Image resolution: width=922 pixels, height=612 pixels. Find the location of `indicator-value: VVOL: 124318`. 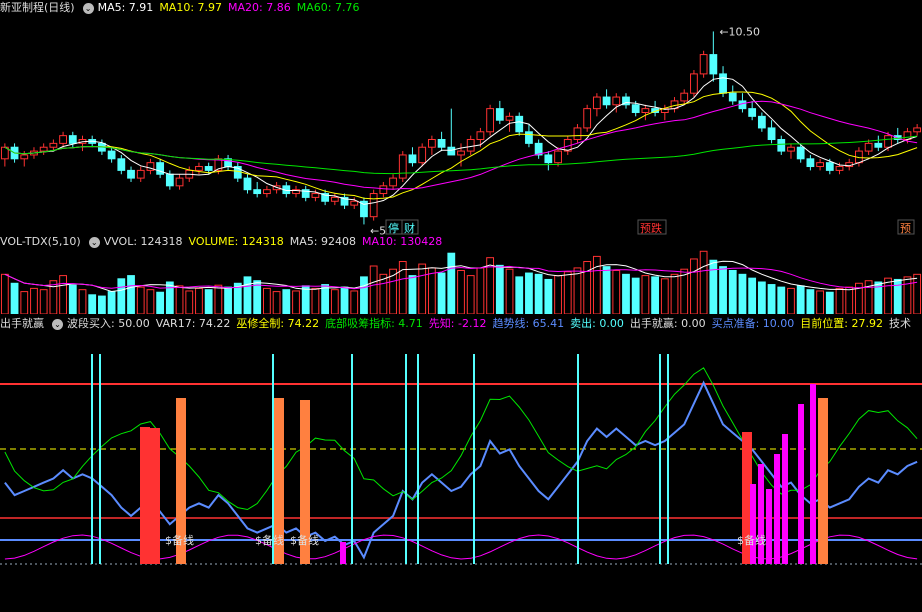

indicator-value: VVOL: 124318 is located at coordinates (143, 241).